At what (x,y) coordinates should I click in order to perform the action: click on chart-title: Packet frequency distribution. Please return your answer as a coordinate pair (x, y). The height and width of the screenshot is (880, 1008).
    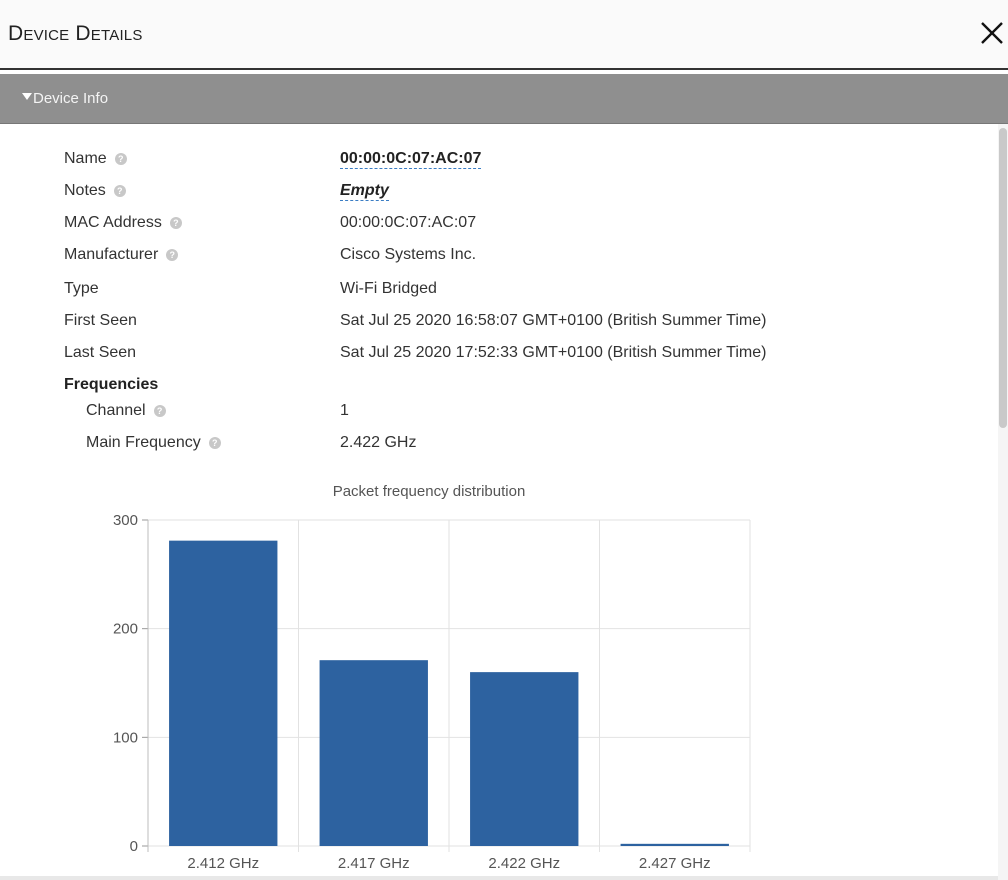
    Looking at the image, I should click on (429, 491).